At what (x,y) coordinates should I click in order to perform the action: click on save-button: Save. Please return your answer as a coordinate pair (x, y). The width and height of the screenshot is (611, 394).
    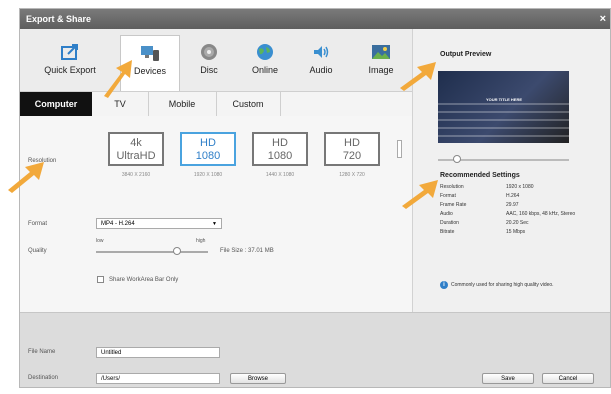
    Looking at the image, I should click on (508, 378).